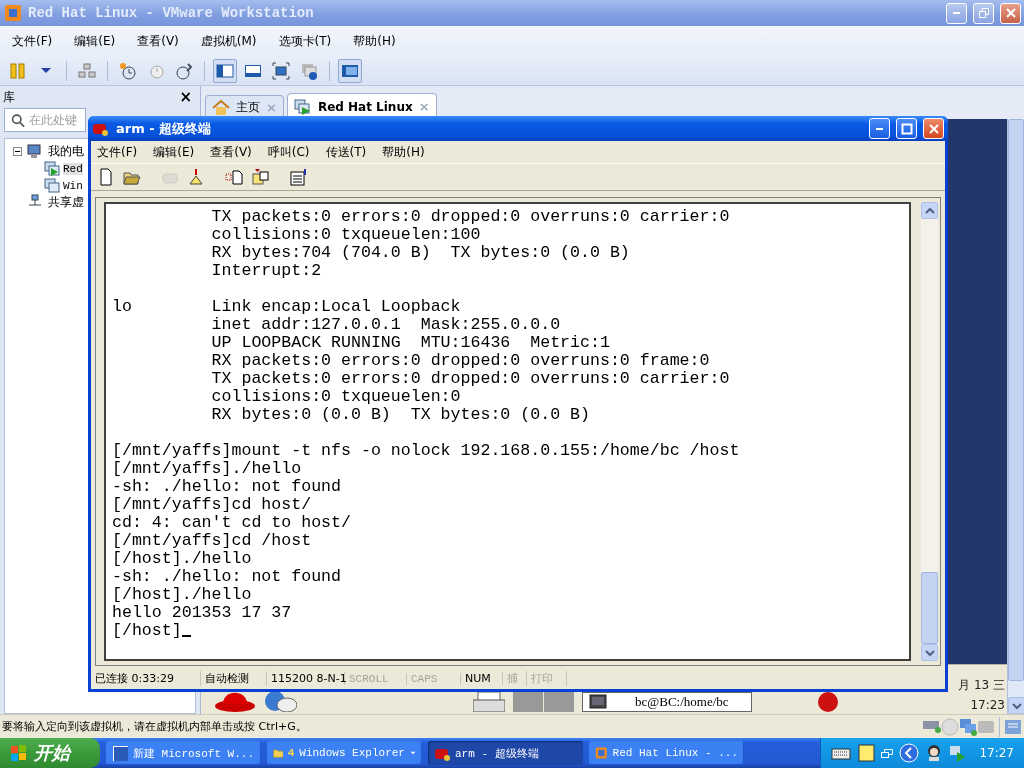 The height and width of the screenshot is (768, 1024). What do you see at coordinates (950, 726) in the screenshot?
I see `cd-icon` at bounding box center [950, 726].